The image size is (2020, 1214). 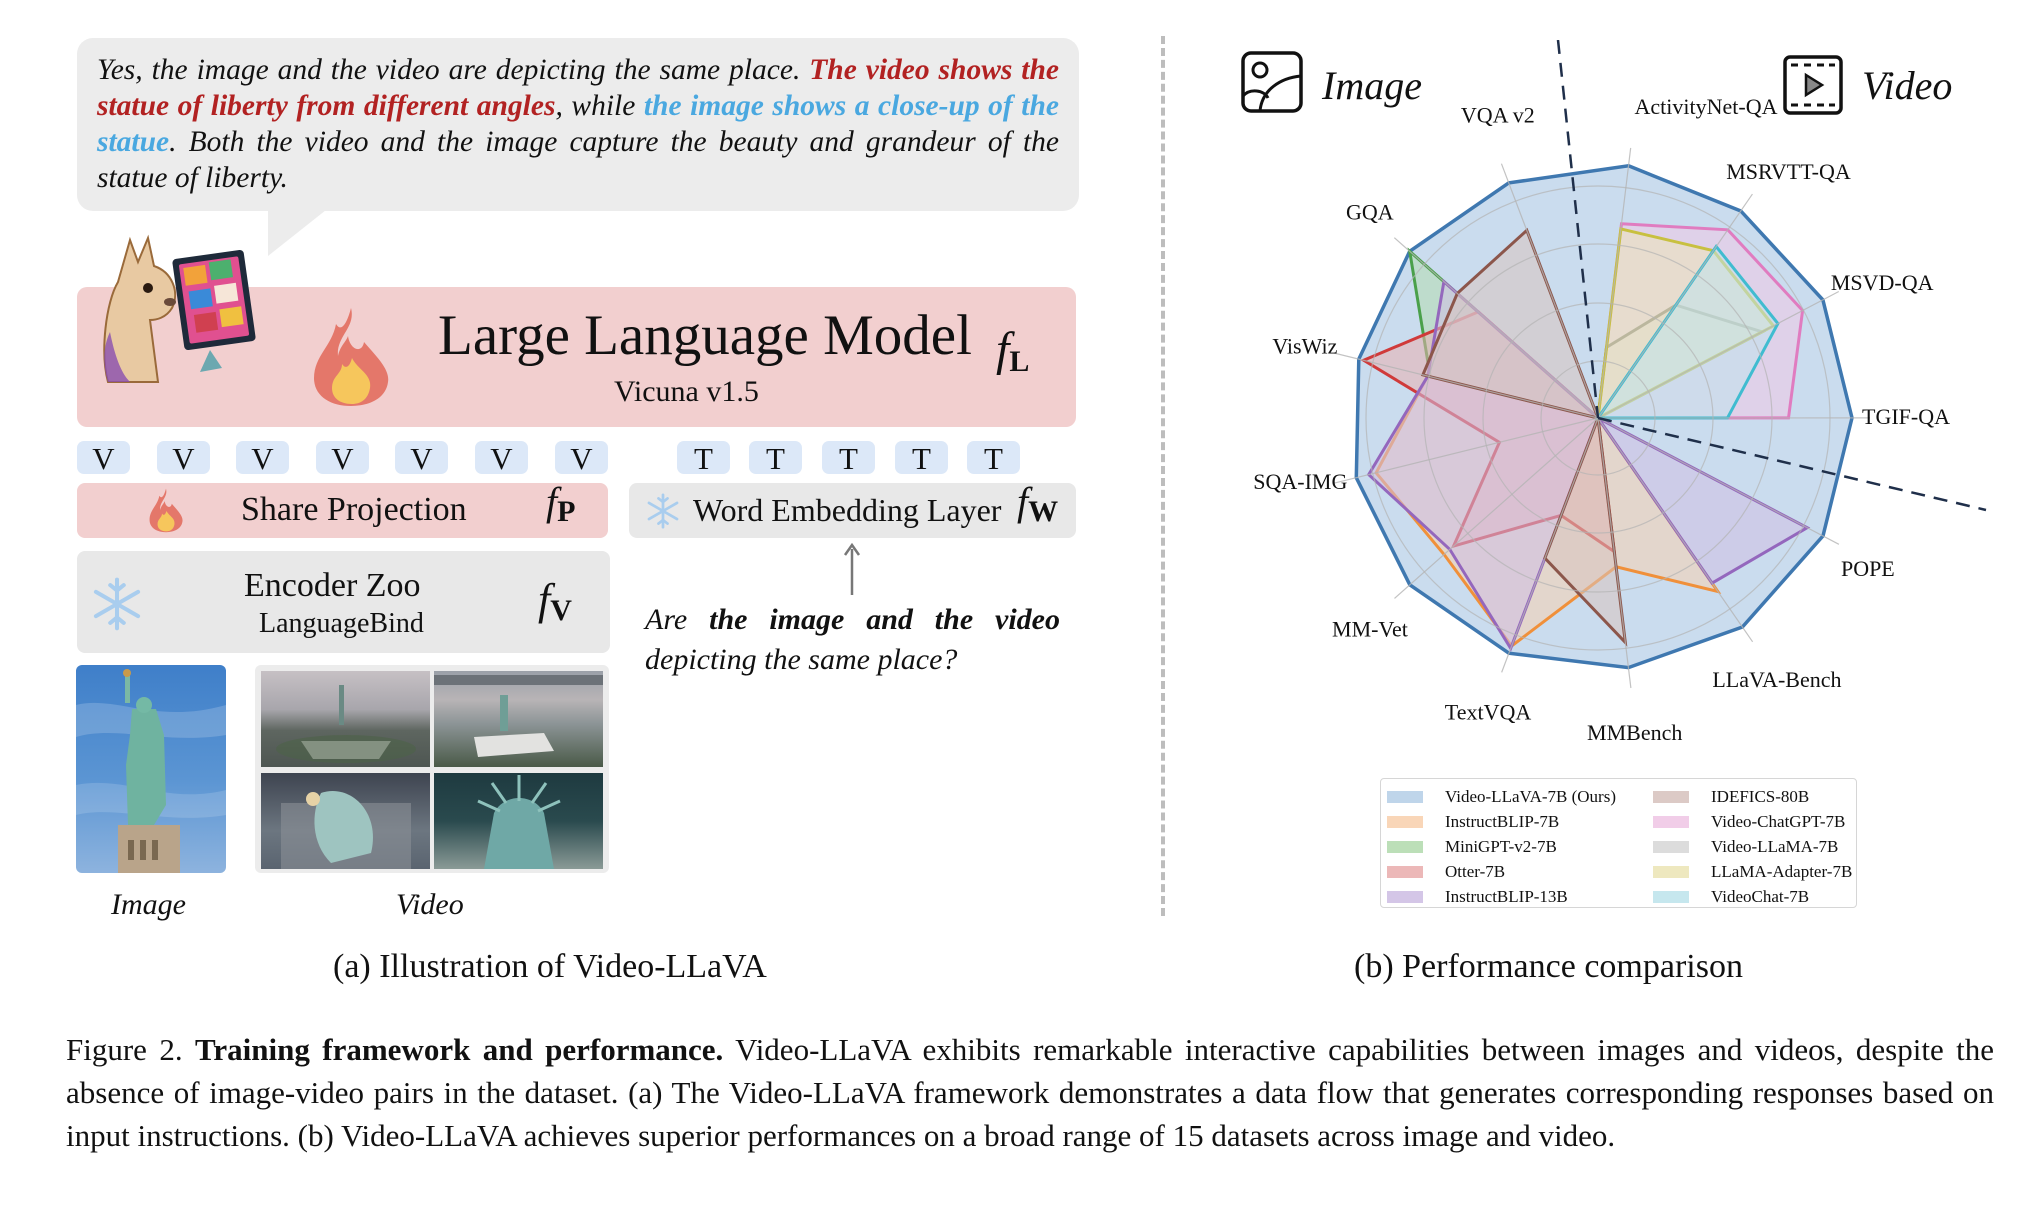 What do you see at coordinates (1782, 871) in the screenshot?
I see `legend-label: LLaMA-Adapter-7B` at bounding box center [1782, 871].